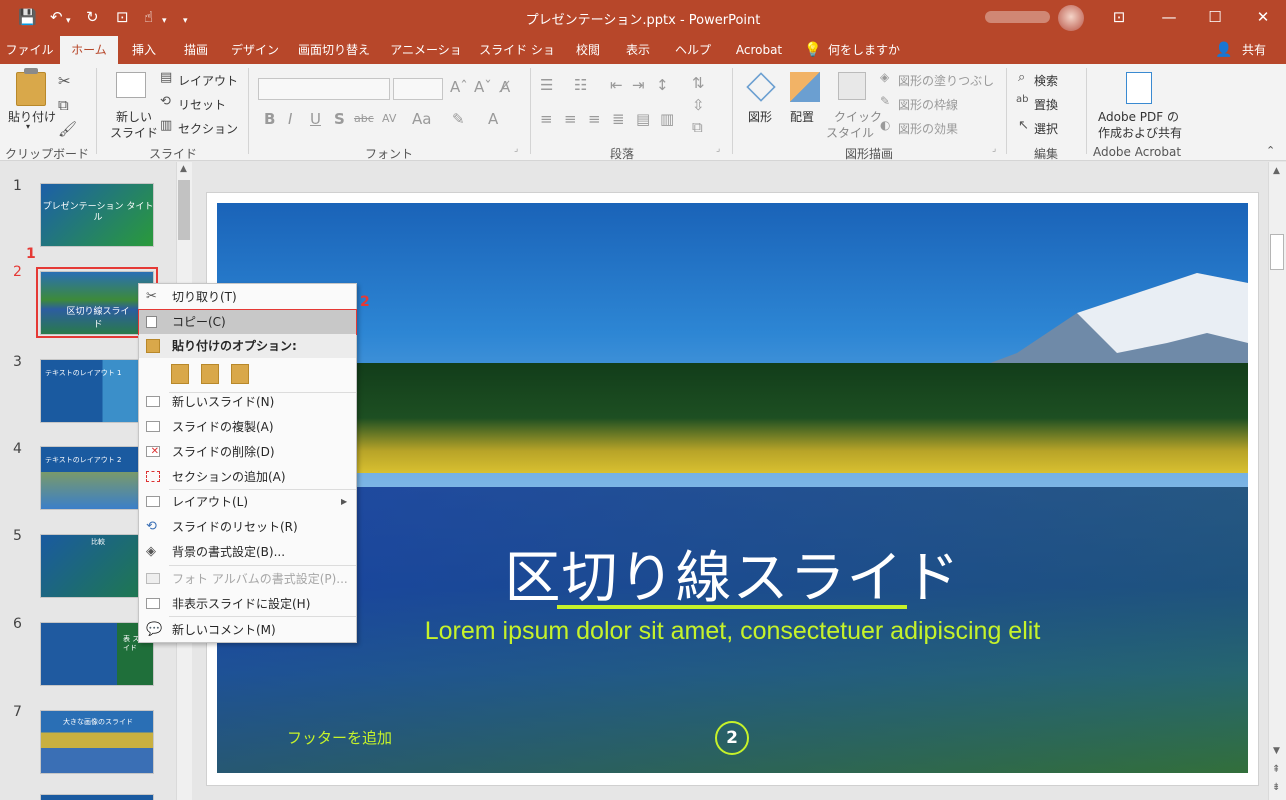 This screenshot has width=1286, height=800. I want to click on tab-review: 校閲, so click(588, 50).